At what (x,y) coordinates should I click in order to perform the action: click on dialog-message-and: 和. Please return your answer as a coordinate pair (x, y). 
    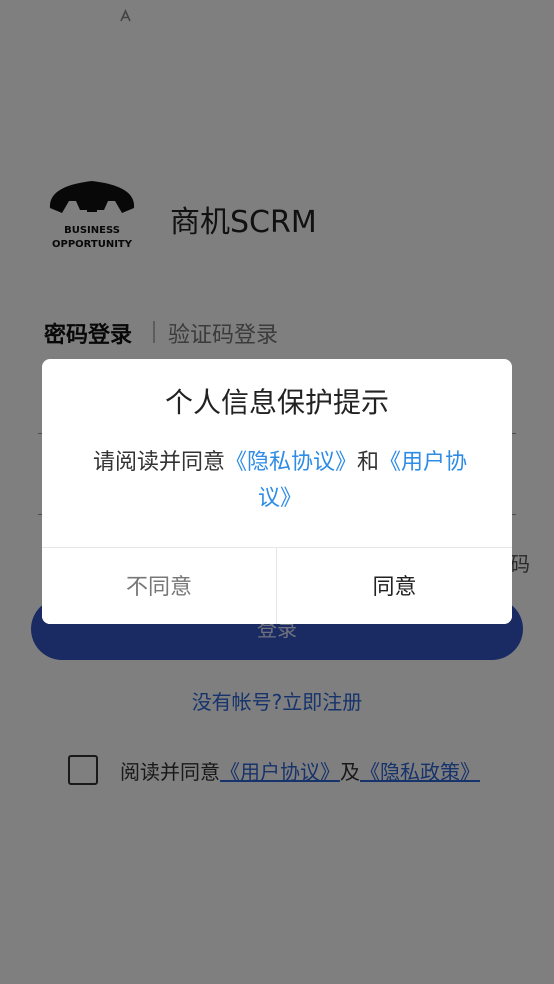
    Looking at the image, I should click on (368, 462).